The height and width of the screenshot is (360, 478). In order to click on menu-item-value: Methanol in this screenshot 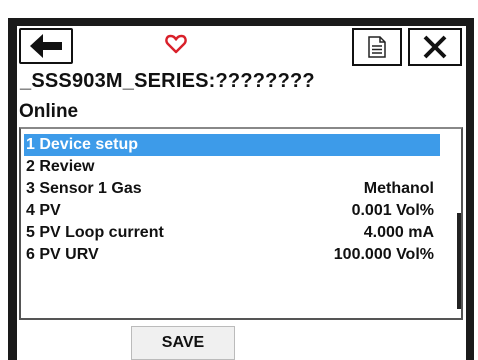, I will do `click(398, 188)`.